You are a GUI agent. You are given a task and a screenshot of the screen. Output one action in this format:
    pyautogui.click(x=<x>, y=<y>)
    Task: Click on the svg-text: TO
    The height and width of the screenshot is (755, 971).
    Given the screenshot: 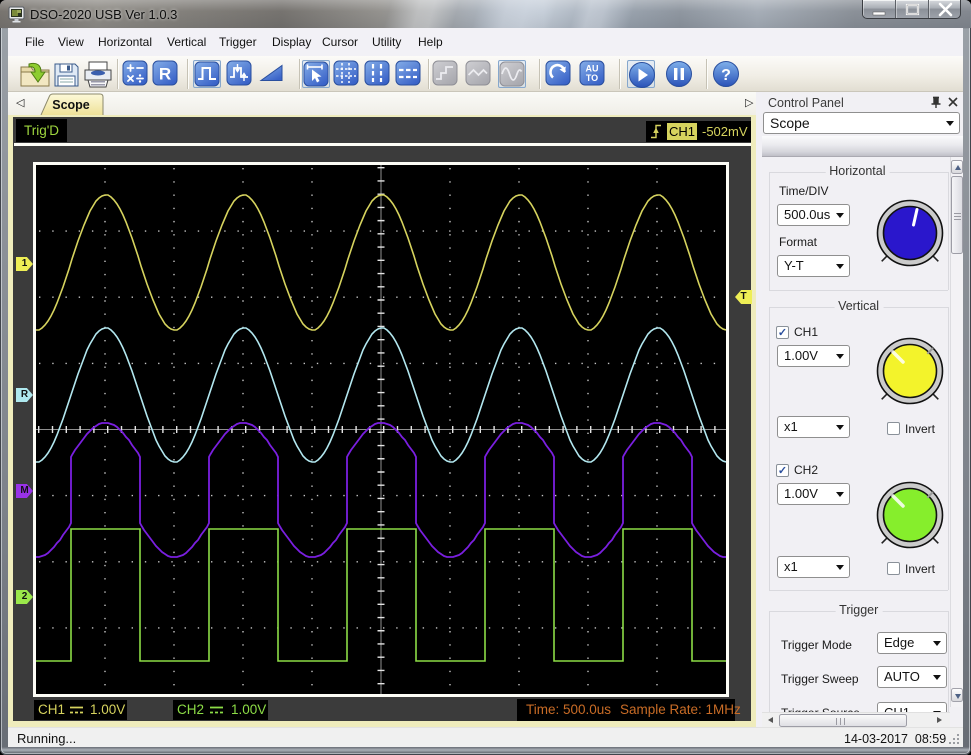 What is the action you would take?
    pyautogui.click(x=592, y=78)
    